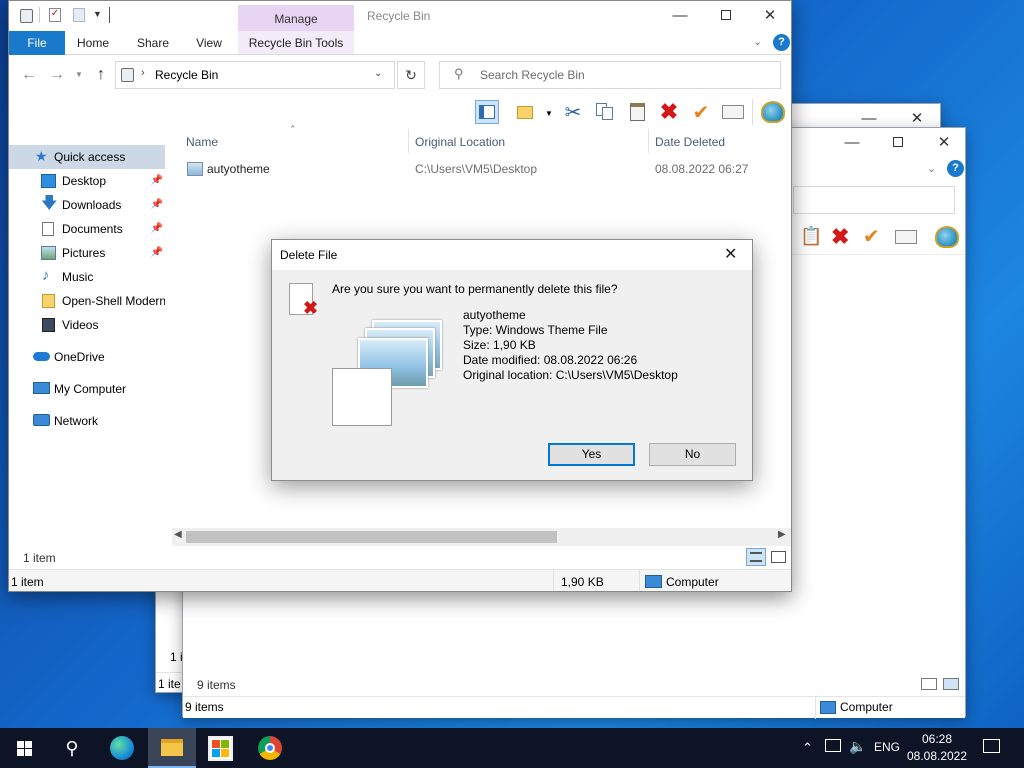 This screenshot has width=1024, height=768. Describe the element at coordinates (57, 16) in the screenshot. I see `properties-qat-icon: ✓` at that location.